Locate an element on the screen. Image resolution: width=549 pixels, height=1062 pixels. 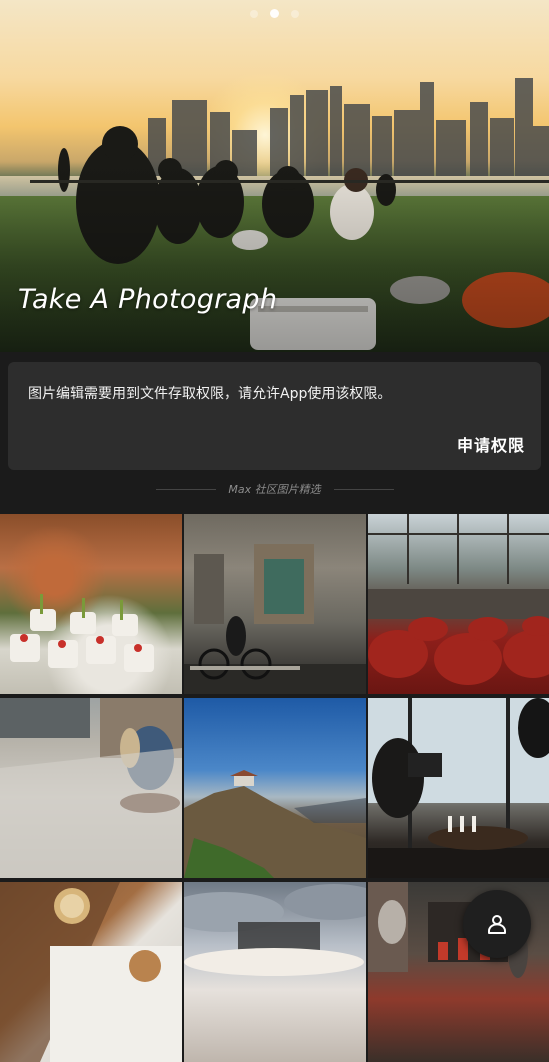
gallery-tile-cyclist-building is located at coordinates (275, 604).